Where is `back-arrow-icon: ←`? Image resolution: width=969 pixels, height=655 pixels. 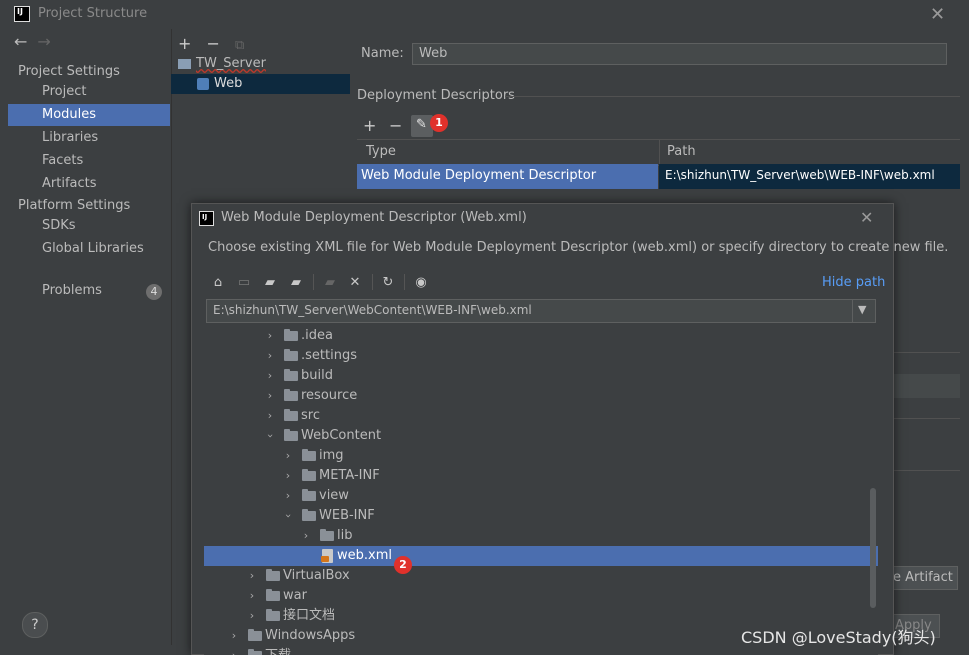 back-arrow-icon: ← is located at coordinates (20, 41).